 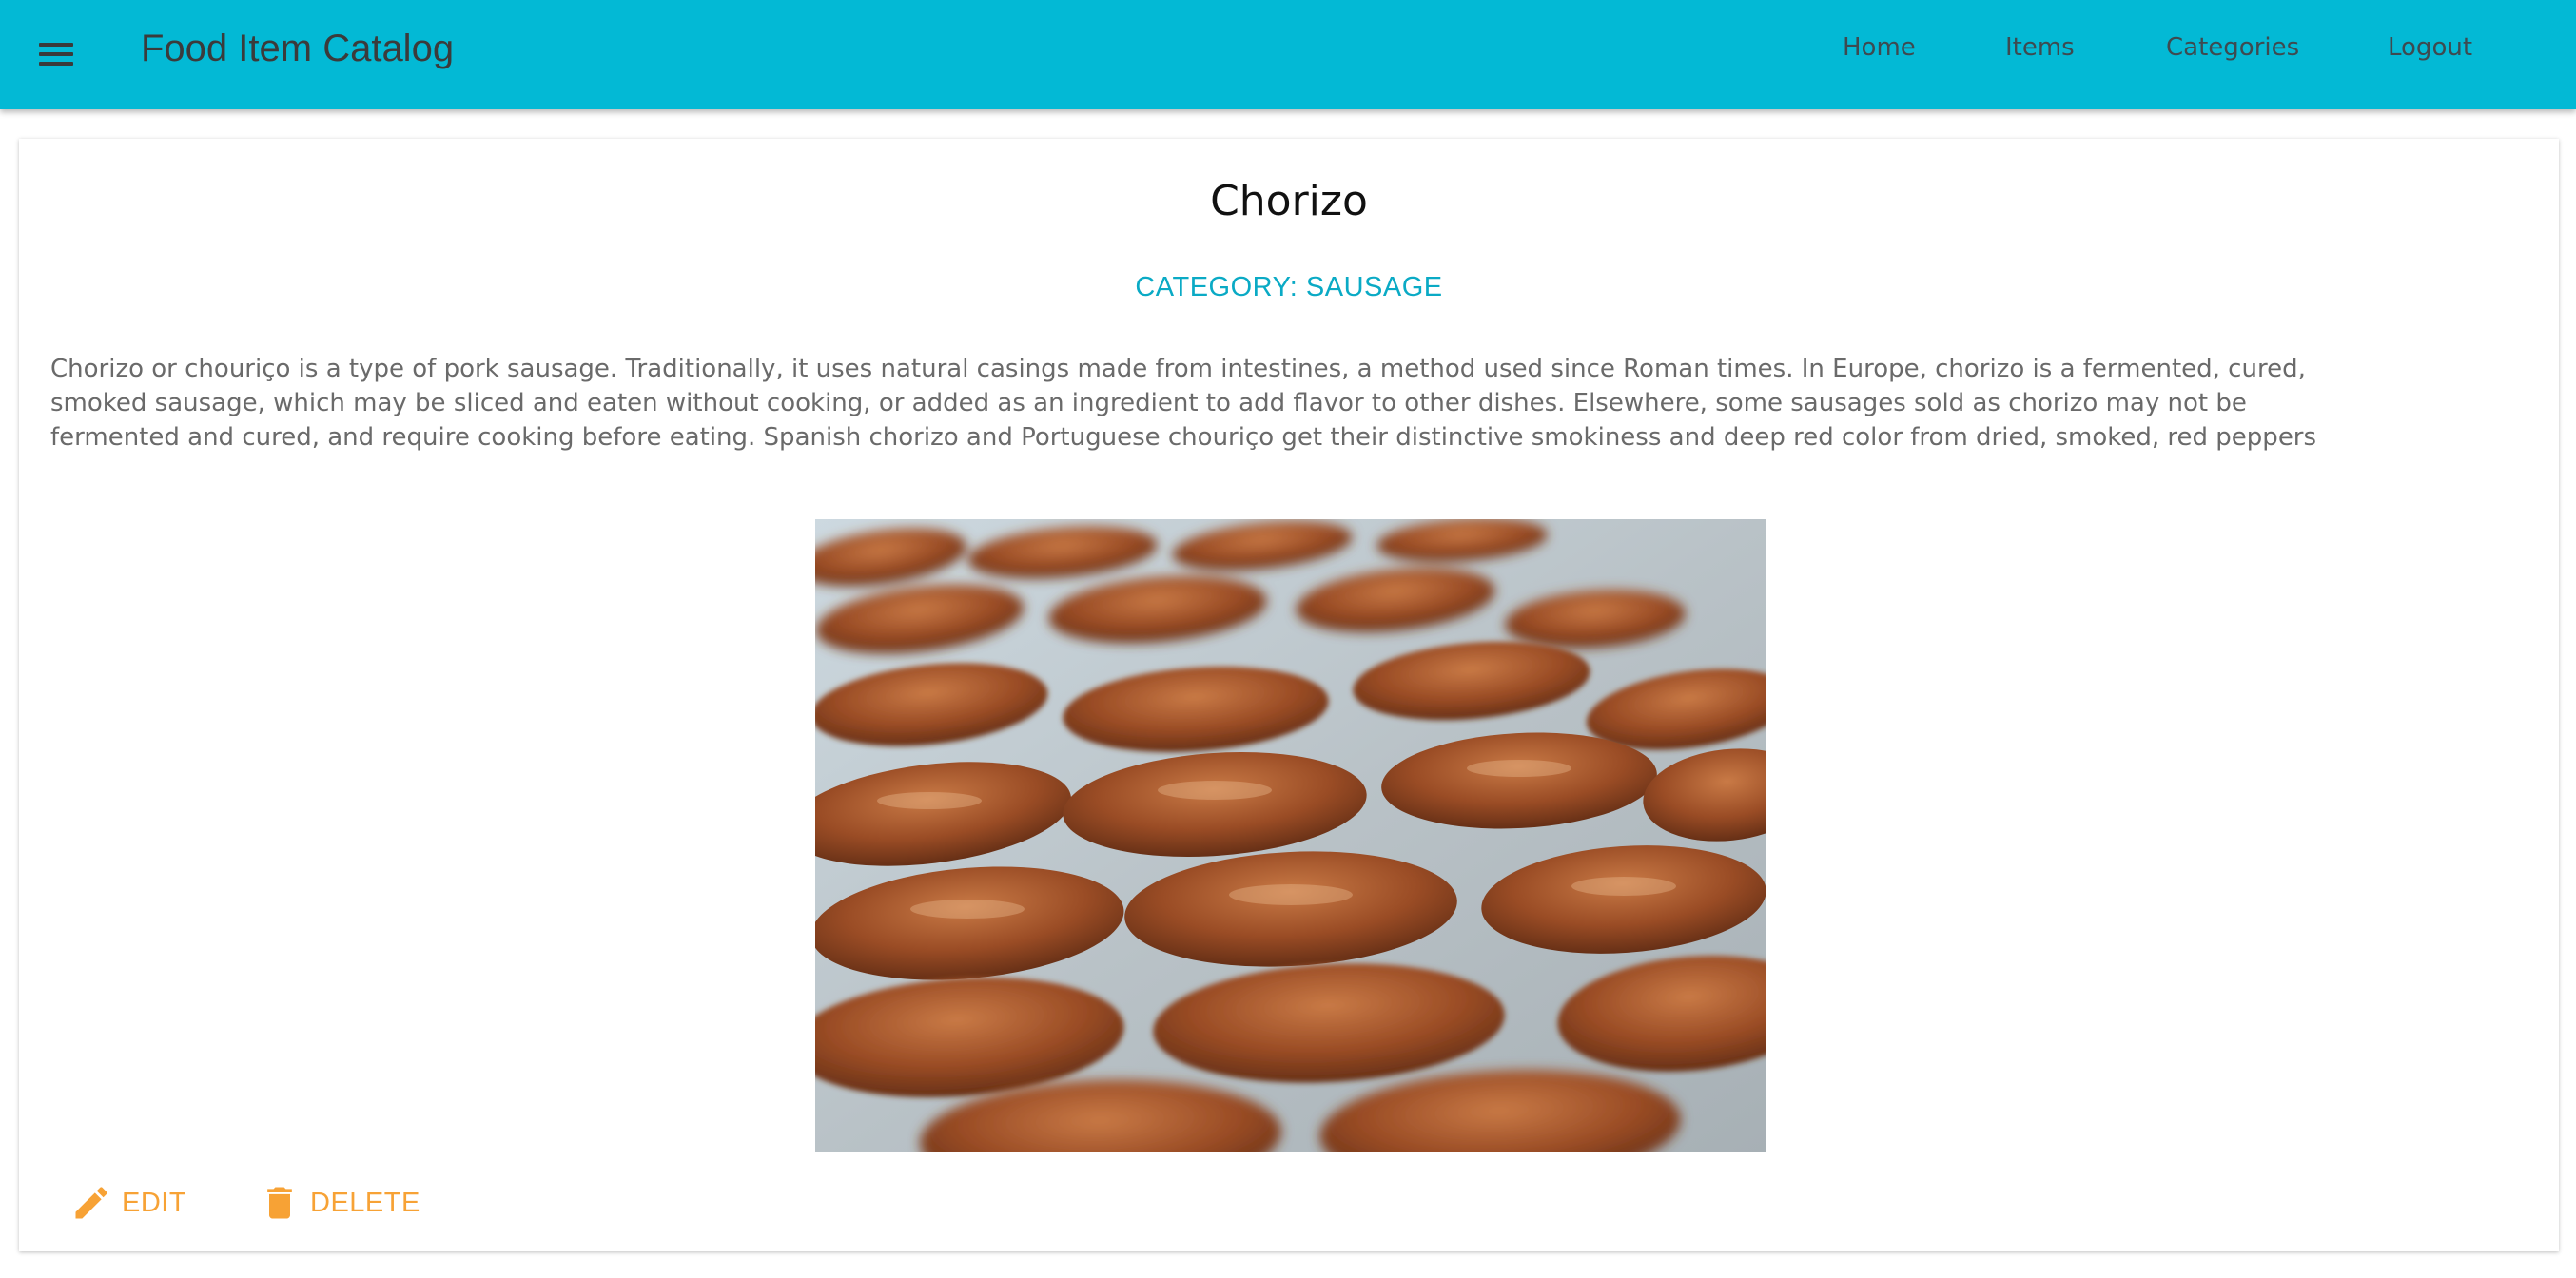 I want to click on edit-label: EDIT, so click(x=154, y=1202).